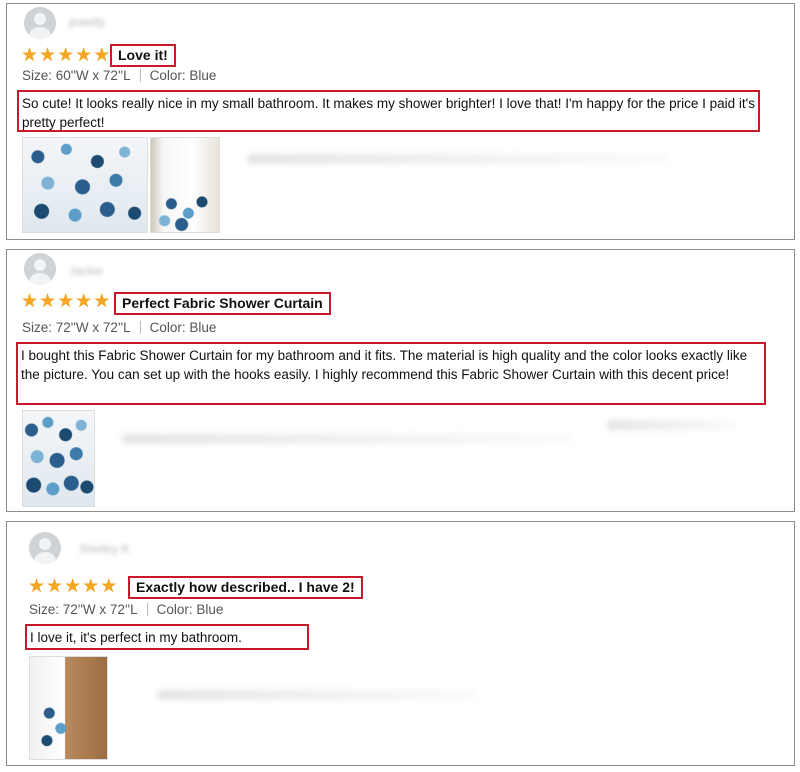  Describe the element at coordinates (222, 303) in the screenshot. I see `review-title: Perfect Fabric Shower Curtain` at that location.